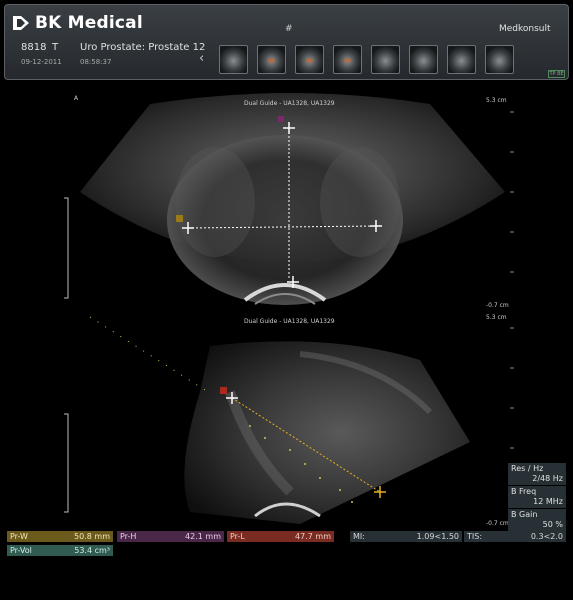 This screenshot has width=573, height=600. Describe the element at coordinates (34, 47) in the screenshot. I see `patient-id: 8818` at that location.